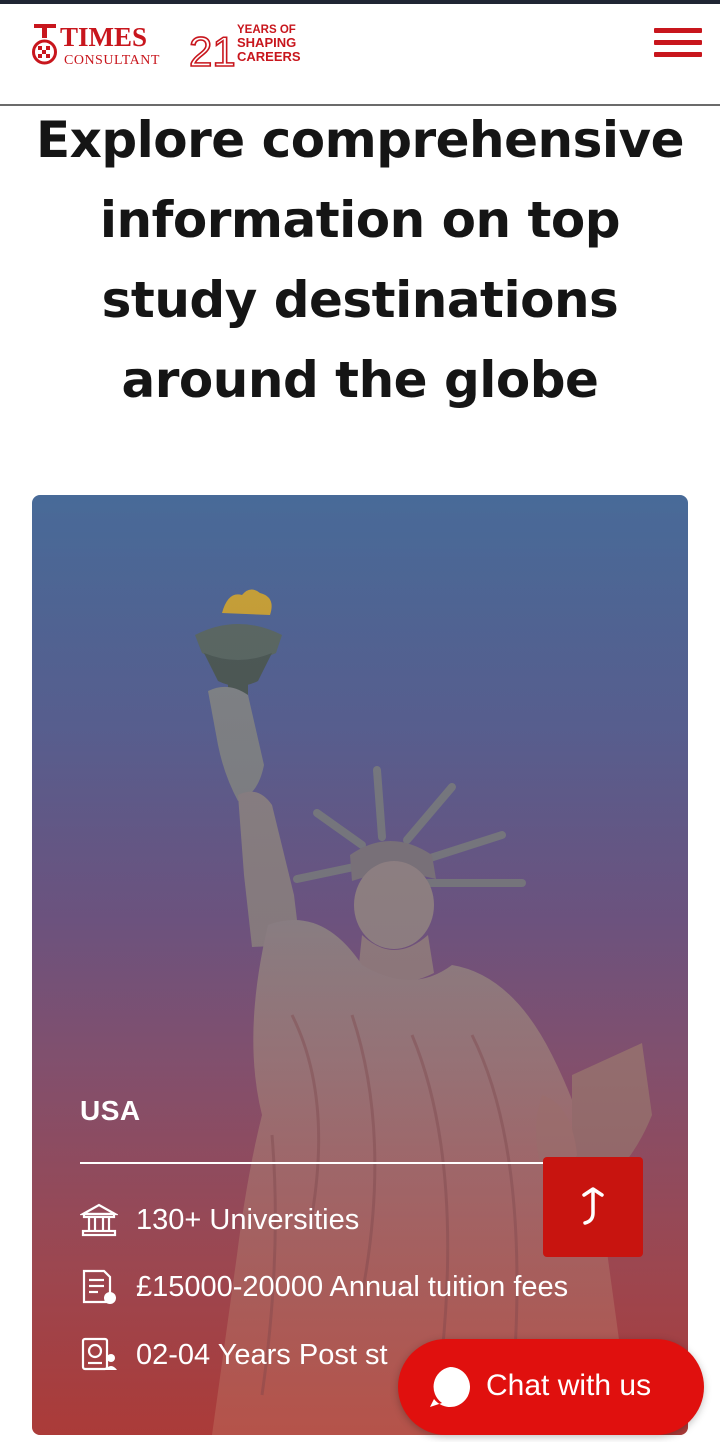 This screenshot has height=1442, width=720. Describe the element at coordinates (212, 51) in the screenshot. I see `logo-years-number: 21` at that location.